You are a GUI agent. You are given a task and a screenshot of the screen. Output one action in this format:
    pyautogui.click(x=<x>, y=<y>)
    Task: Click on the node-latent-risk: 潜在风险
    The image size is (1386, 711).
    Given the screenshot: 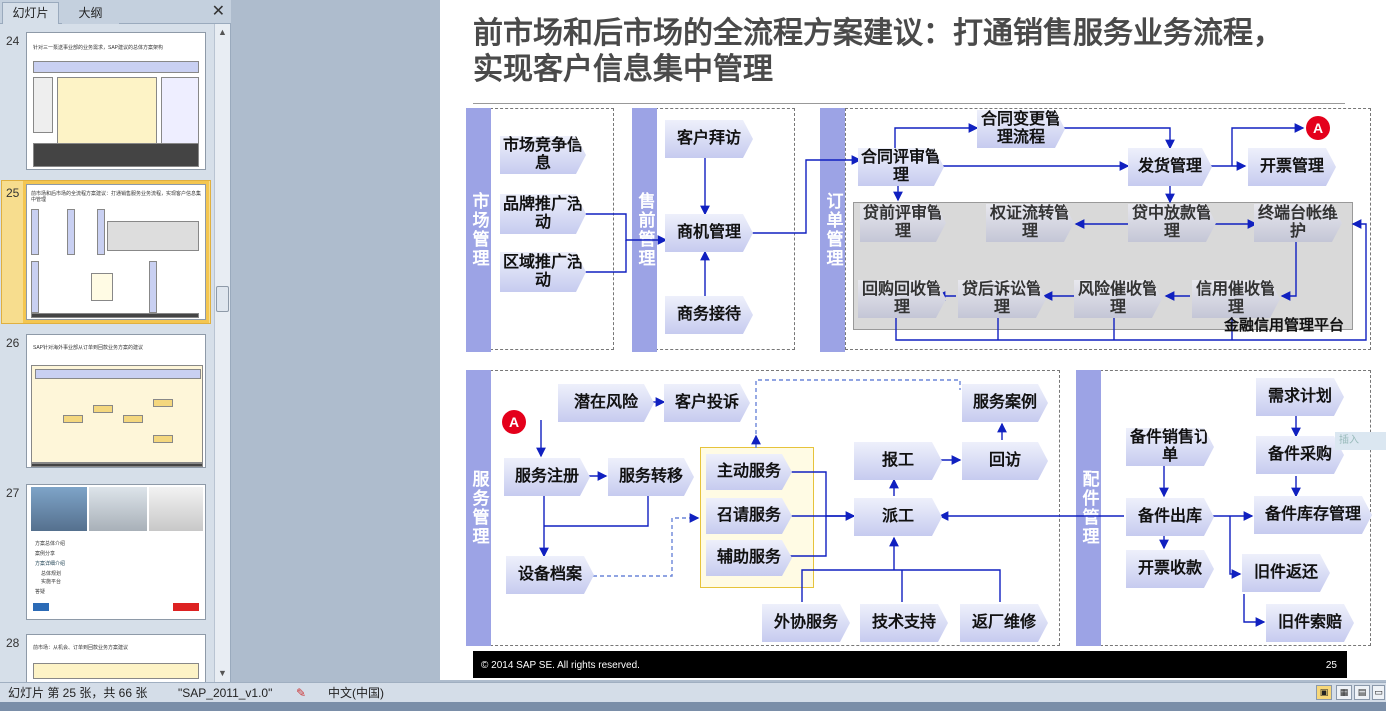 What is the action you would take?
    pyautogui.click(x=606, y=403)
    